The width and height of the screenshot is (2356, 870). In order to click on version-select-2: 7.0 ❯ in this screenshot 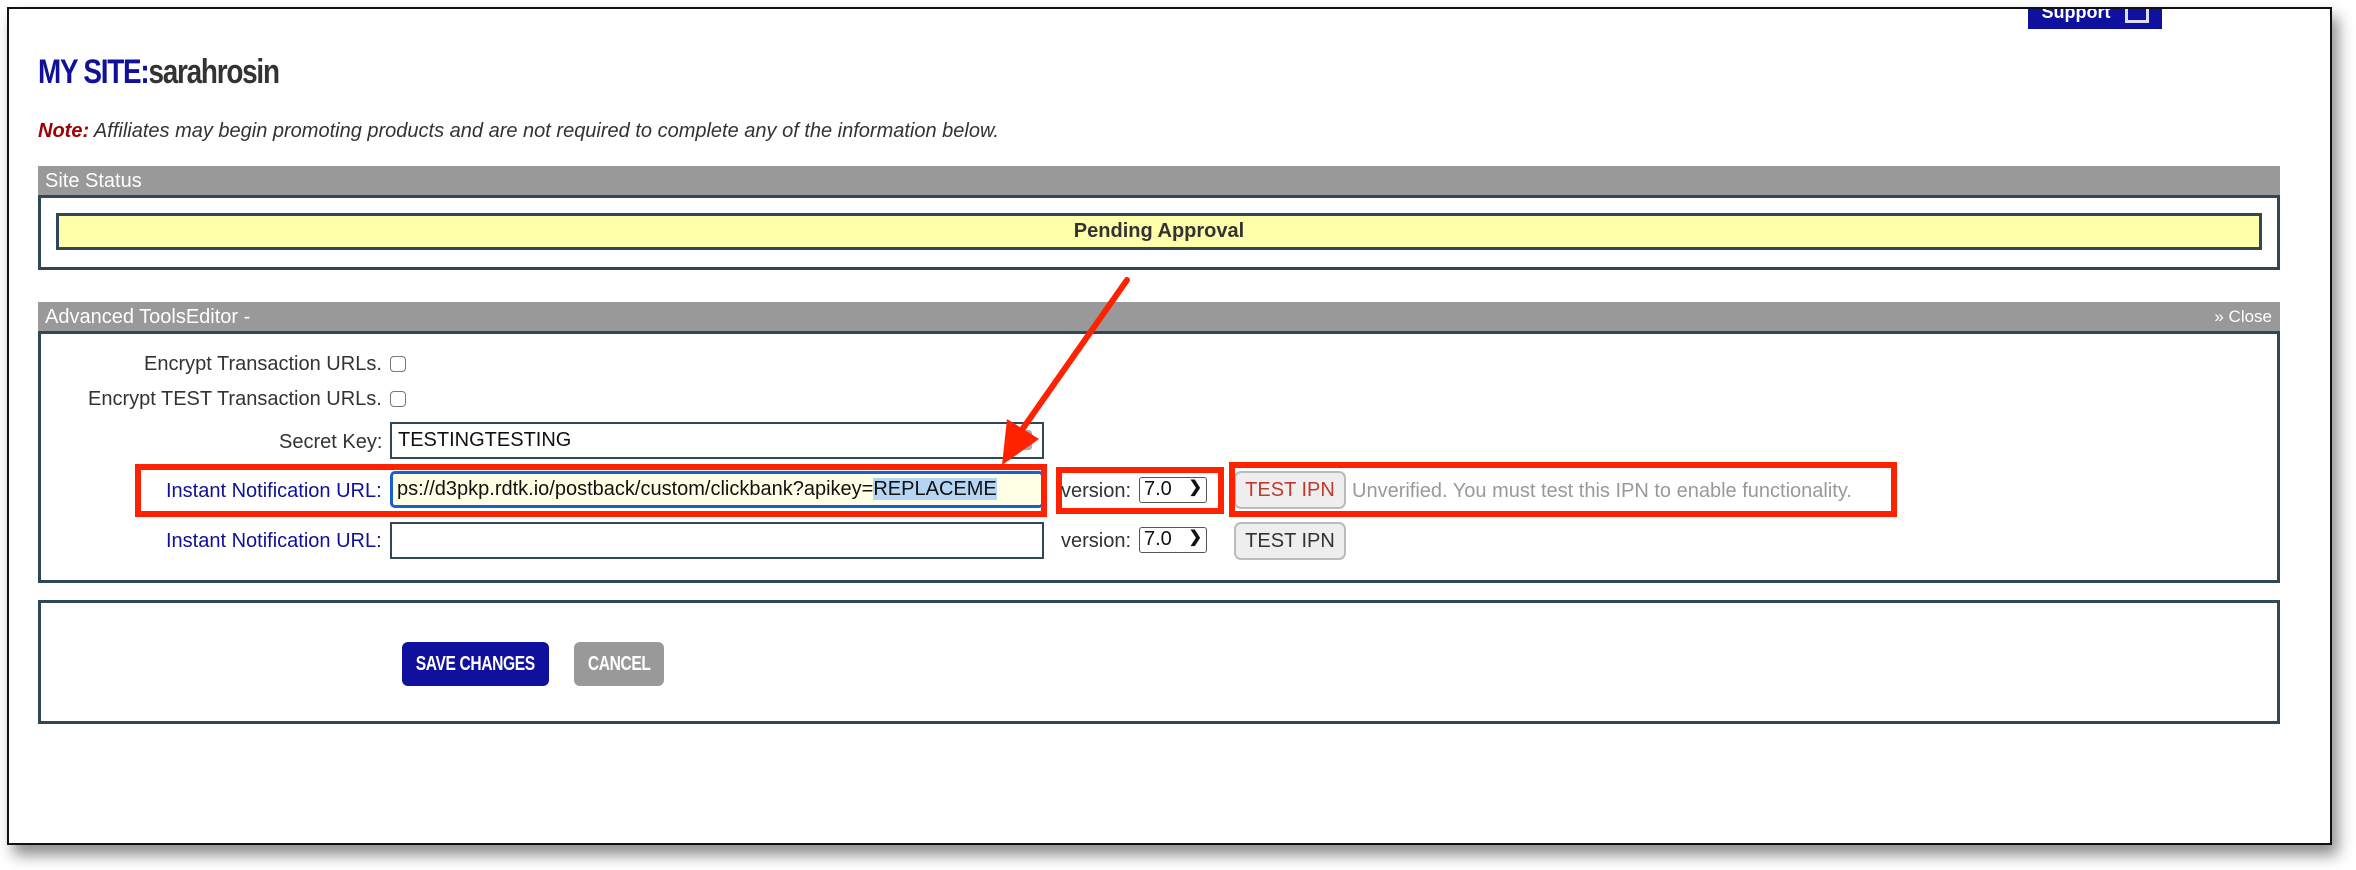, I will do `click(1173, 540)`.